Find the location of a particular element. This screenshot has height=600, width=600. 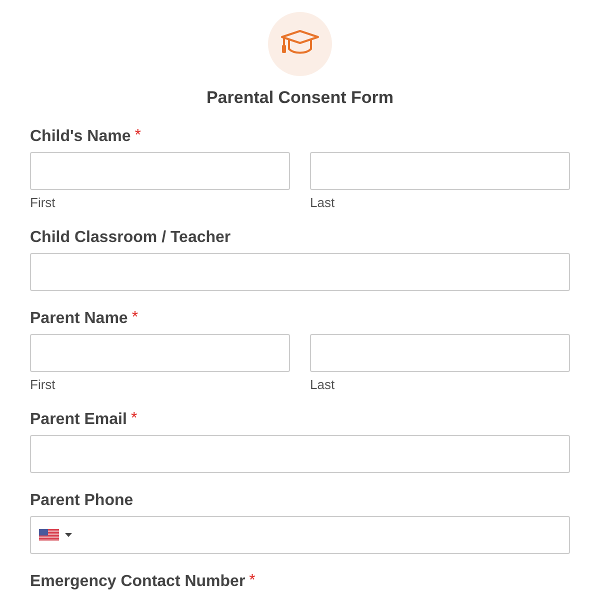

field-label: Emergency Contact Number is located at coordinates (138, 582).